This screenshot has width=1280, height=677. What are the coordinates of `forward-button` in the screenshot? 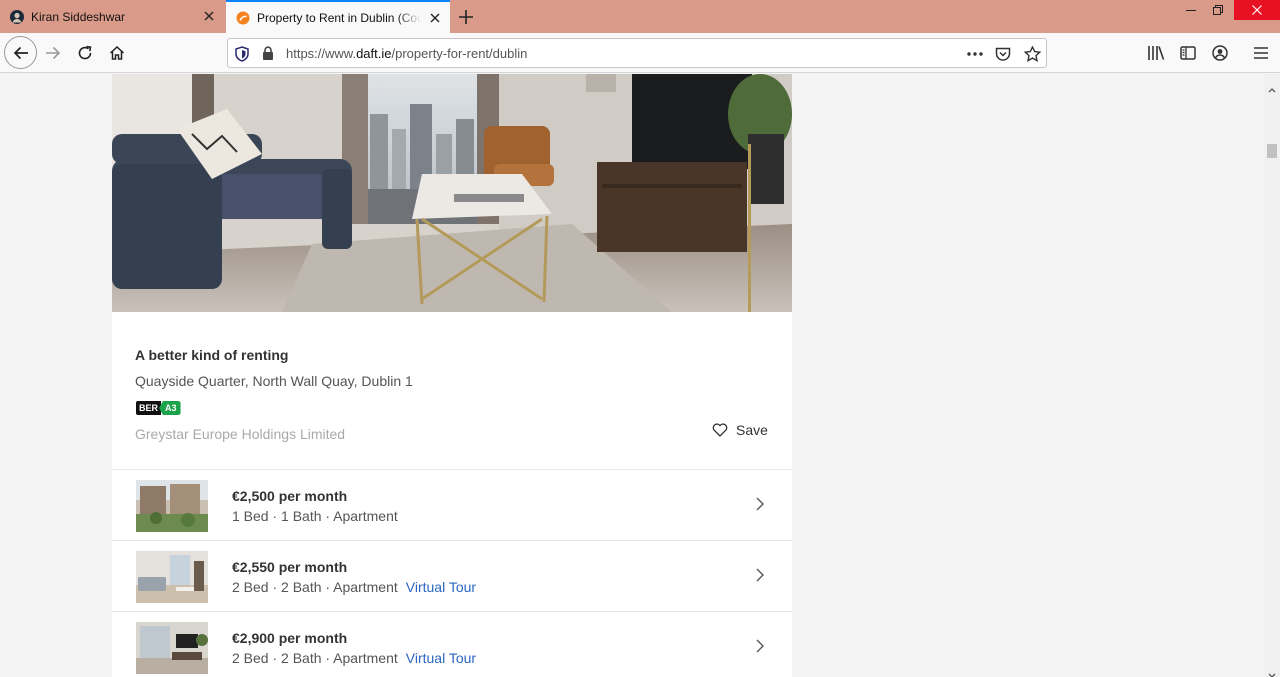 It's located at (53, 53).